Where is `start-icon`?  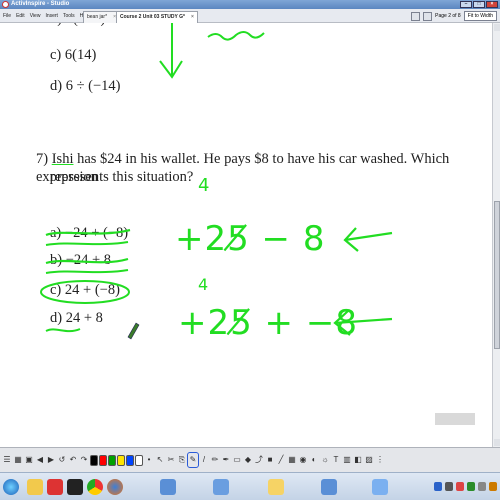
start-icon is located at coordinates (11, 487).